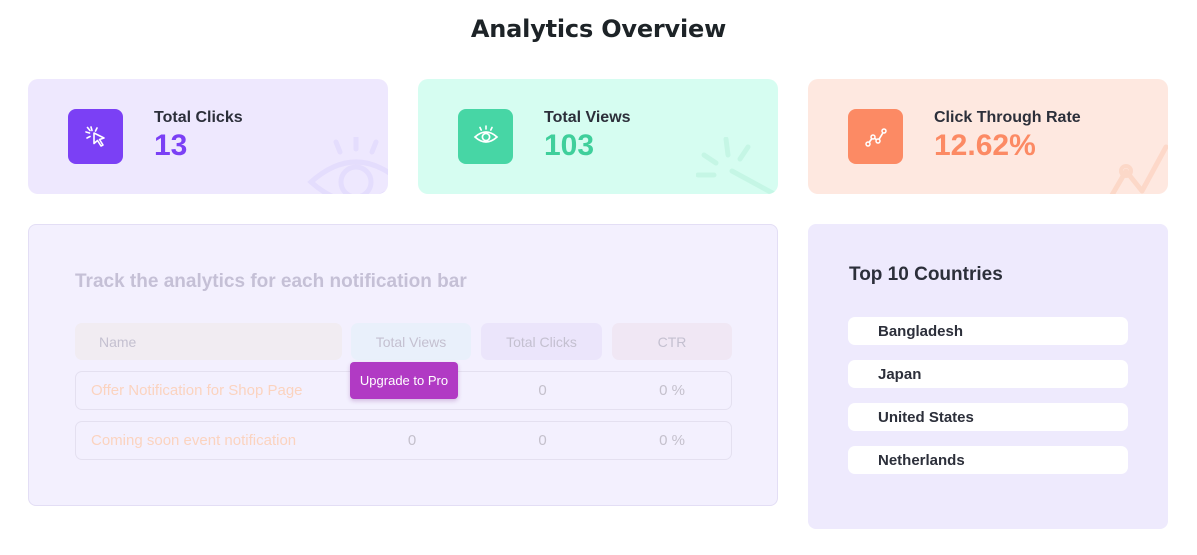 The height and width of the screenshot is (555, 1197). What do you see at coordinates (403, 440) in the screenshot?
I see `table-row: Coming soon event notification 0 0 0 %` at bounding box center [403, 440].